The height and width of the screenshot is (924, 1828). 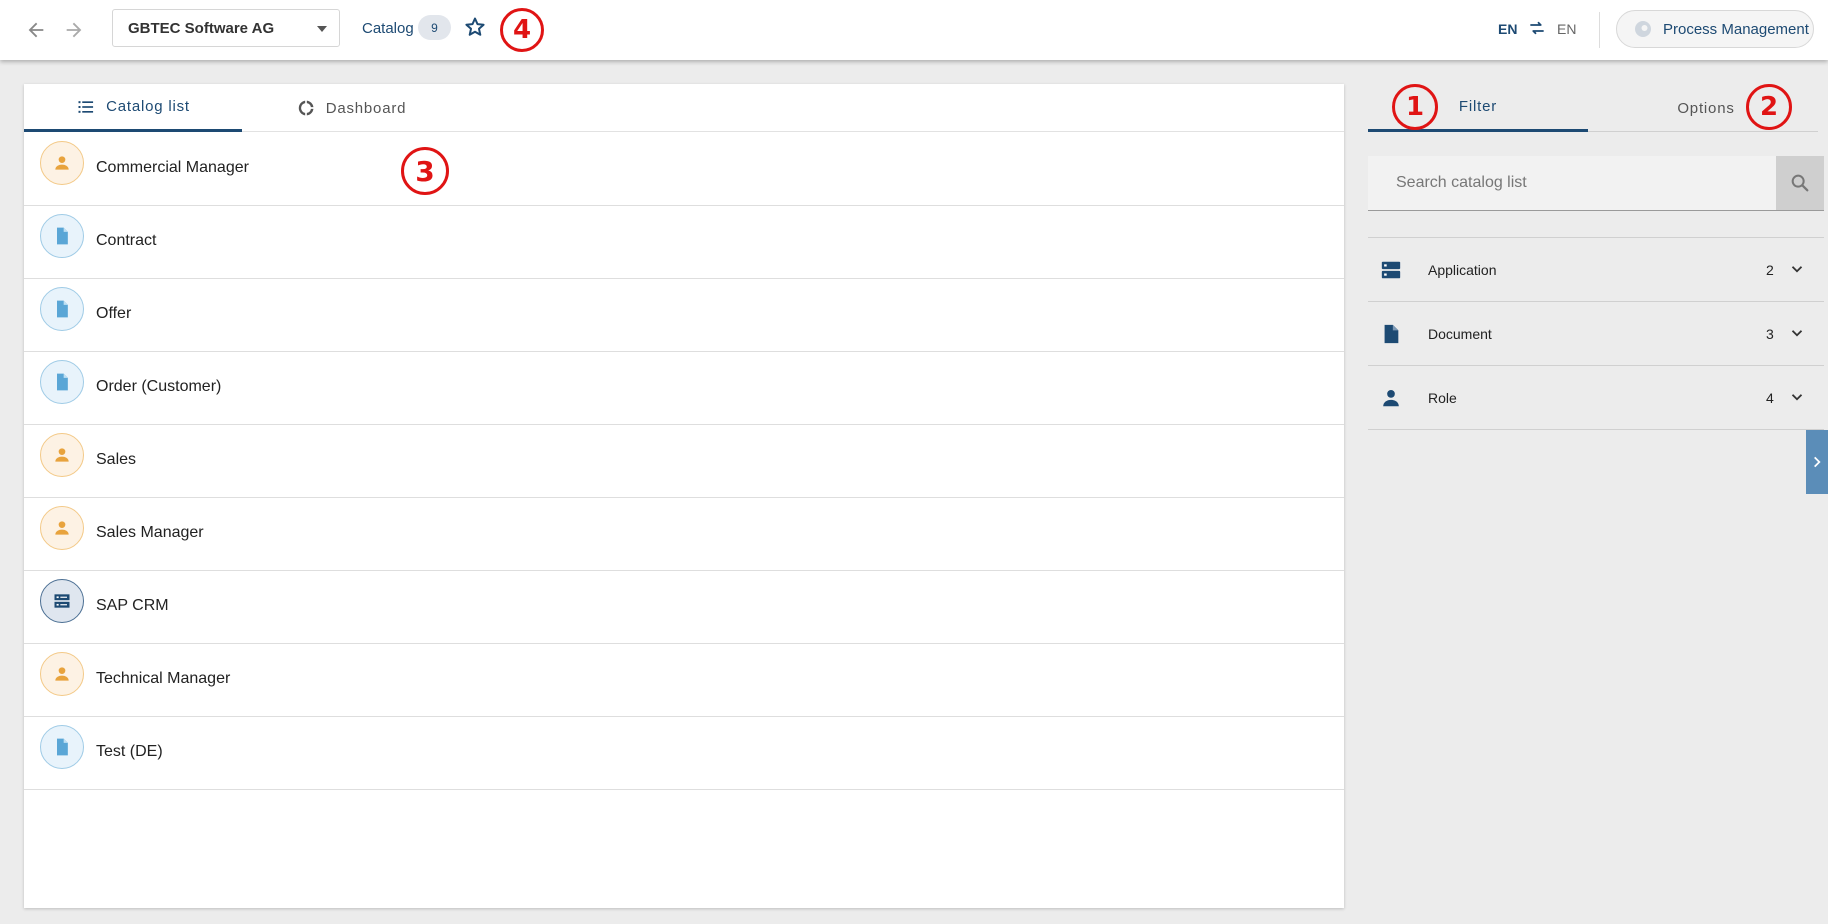 What do you see at coordinates (132, 605) in the screenshot?
I see `list-item-label: SAP CRM` at bounding box center [132, 605].